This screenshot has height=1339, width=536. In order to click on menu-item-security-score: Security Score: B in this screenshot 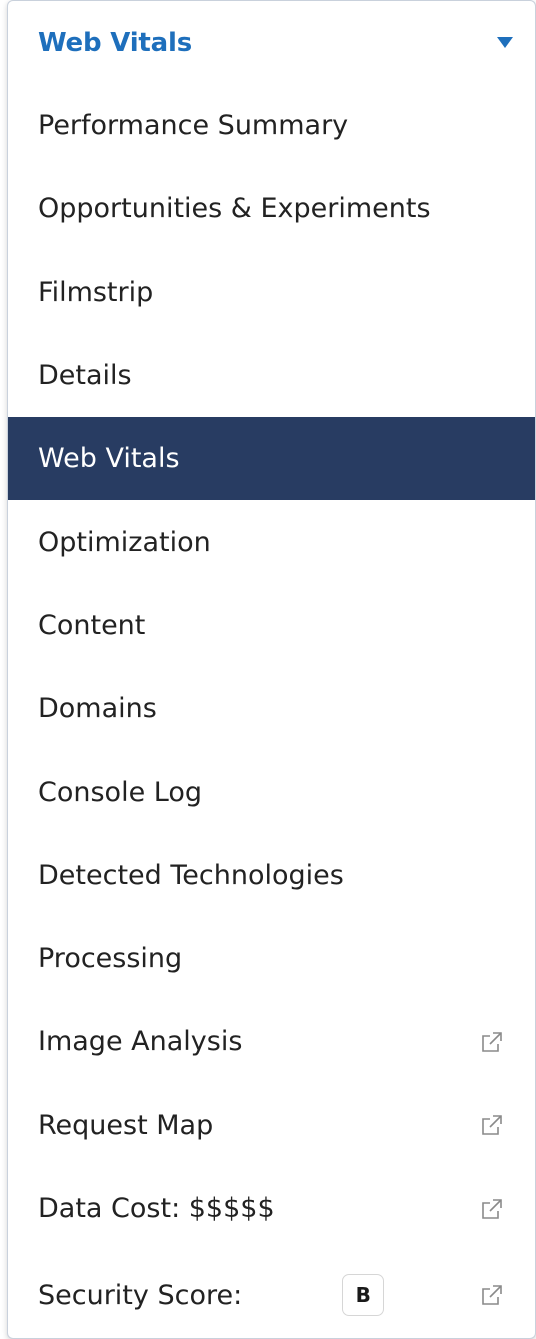, I will do `click(271, 1294)`.